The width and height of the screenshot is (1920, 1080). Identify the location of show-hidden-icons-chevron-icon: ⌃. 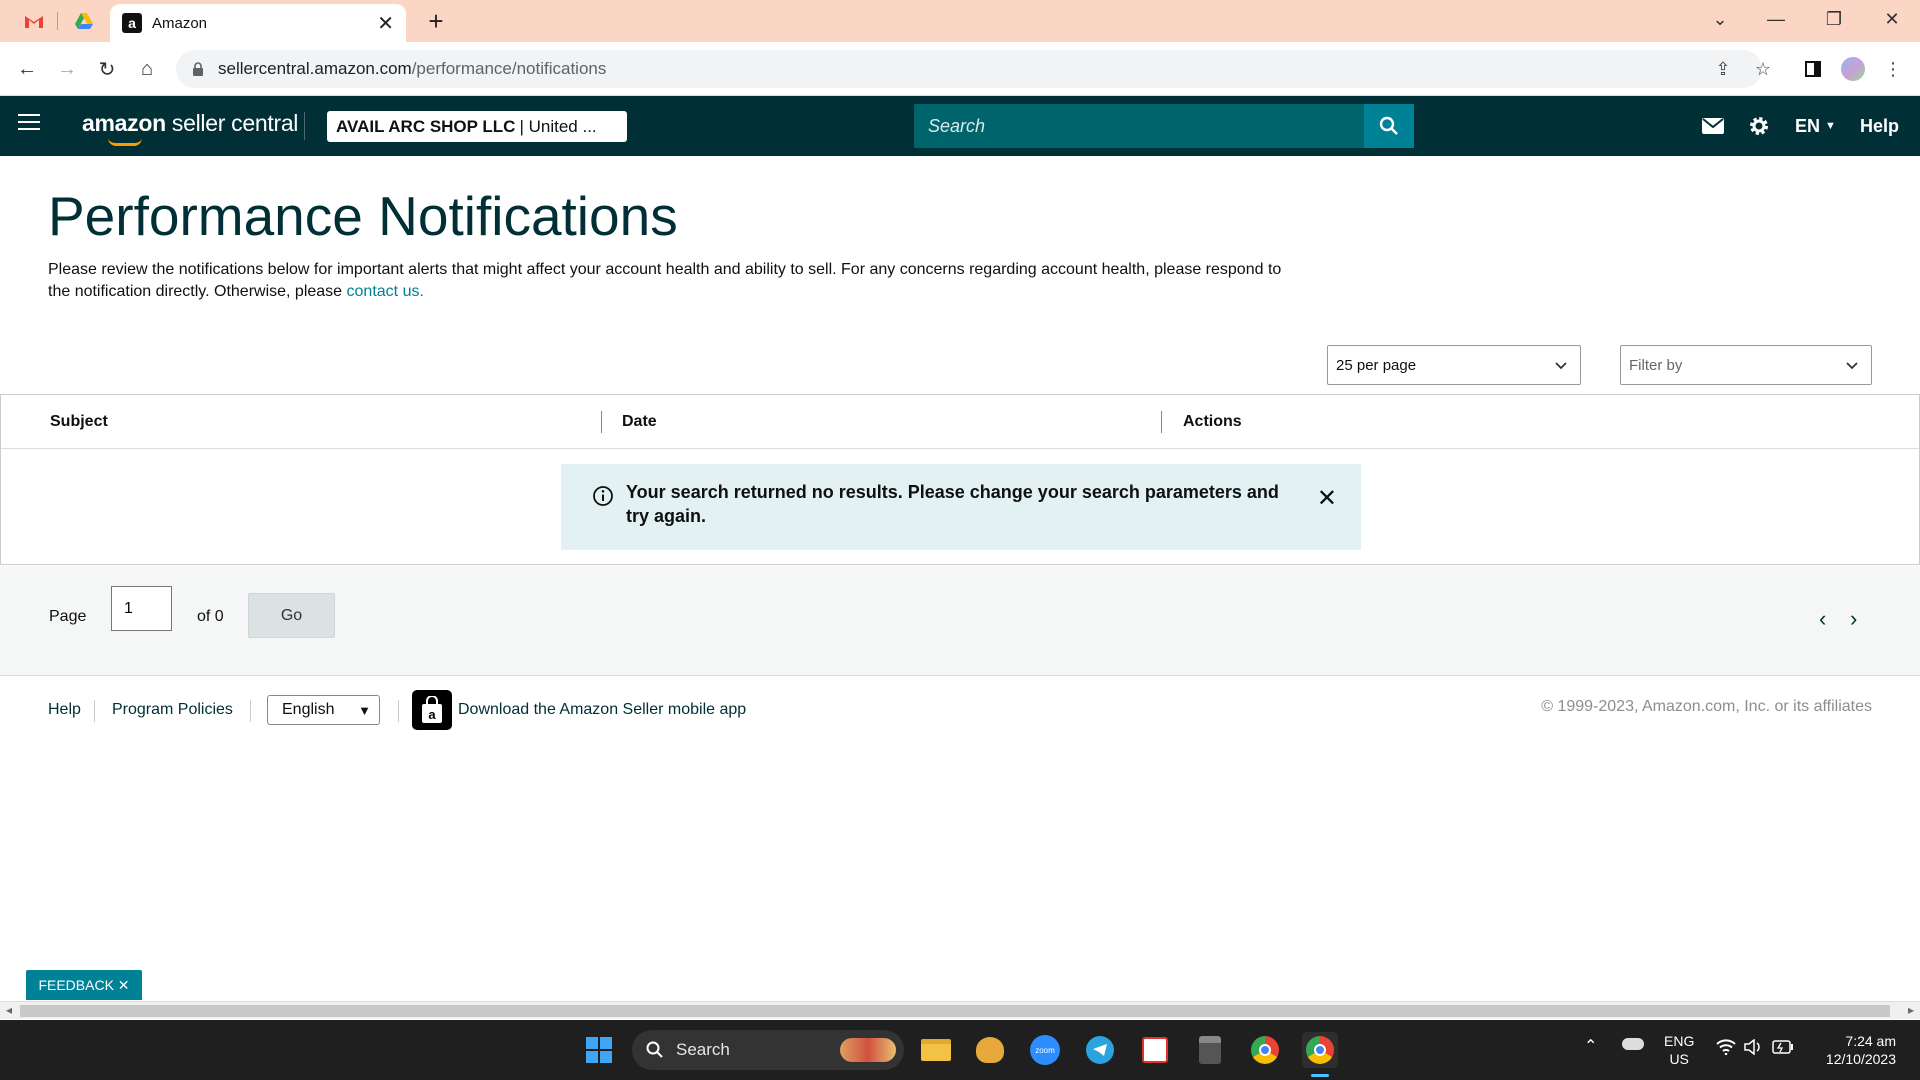
(1590, 1047).